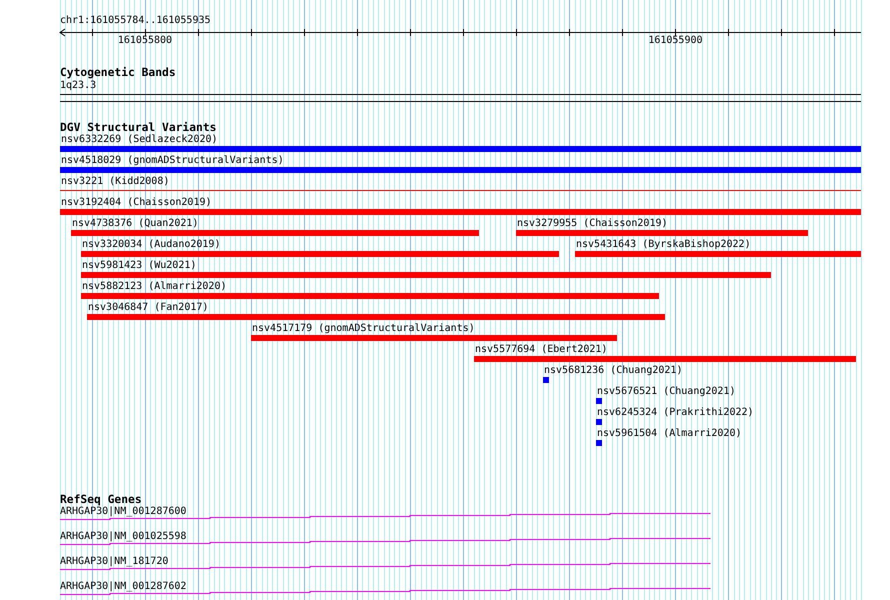  What do you see at coordinates (675, 40) in the screenshot?
I see `ruler-label: 161055900` at bounding box center [675, 40].